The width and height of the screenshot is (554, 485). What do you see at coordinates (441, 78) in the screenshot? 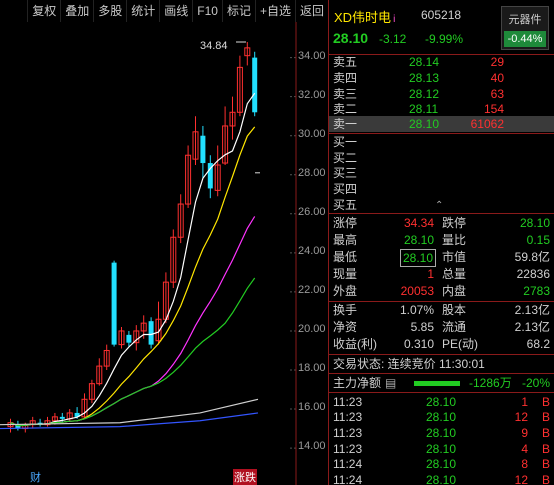
I see `ask-row: 卖四 28.13 40` at bounding box center [441, 78].